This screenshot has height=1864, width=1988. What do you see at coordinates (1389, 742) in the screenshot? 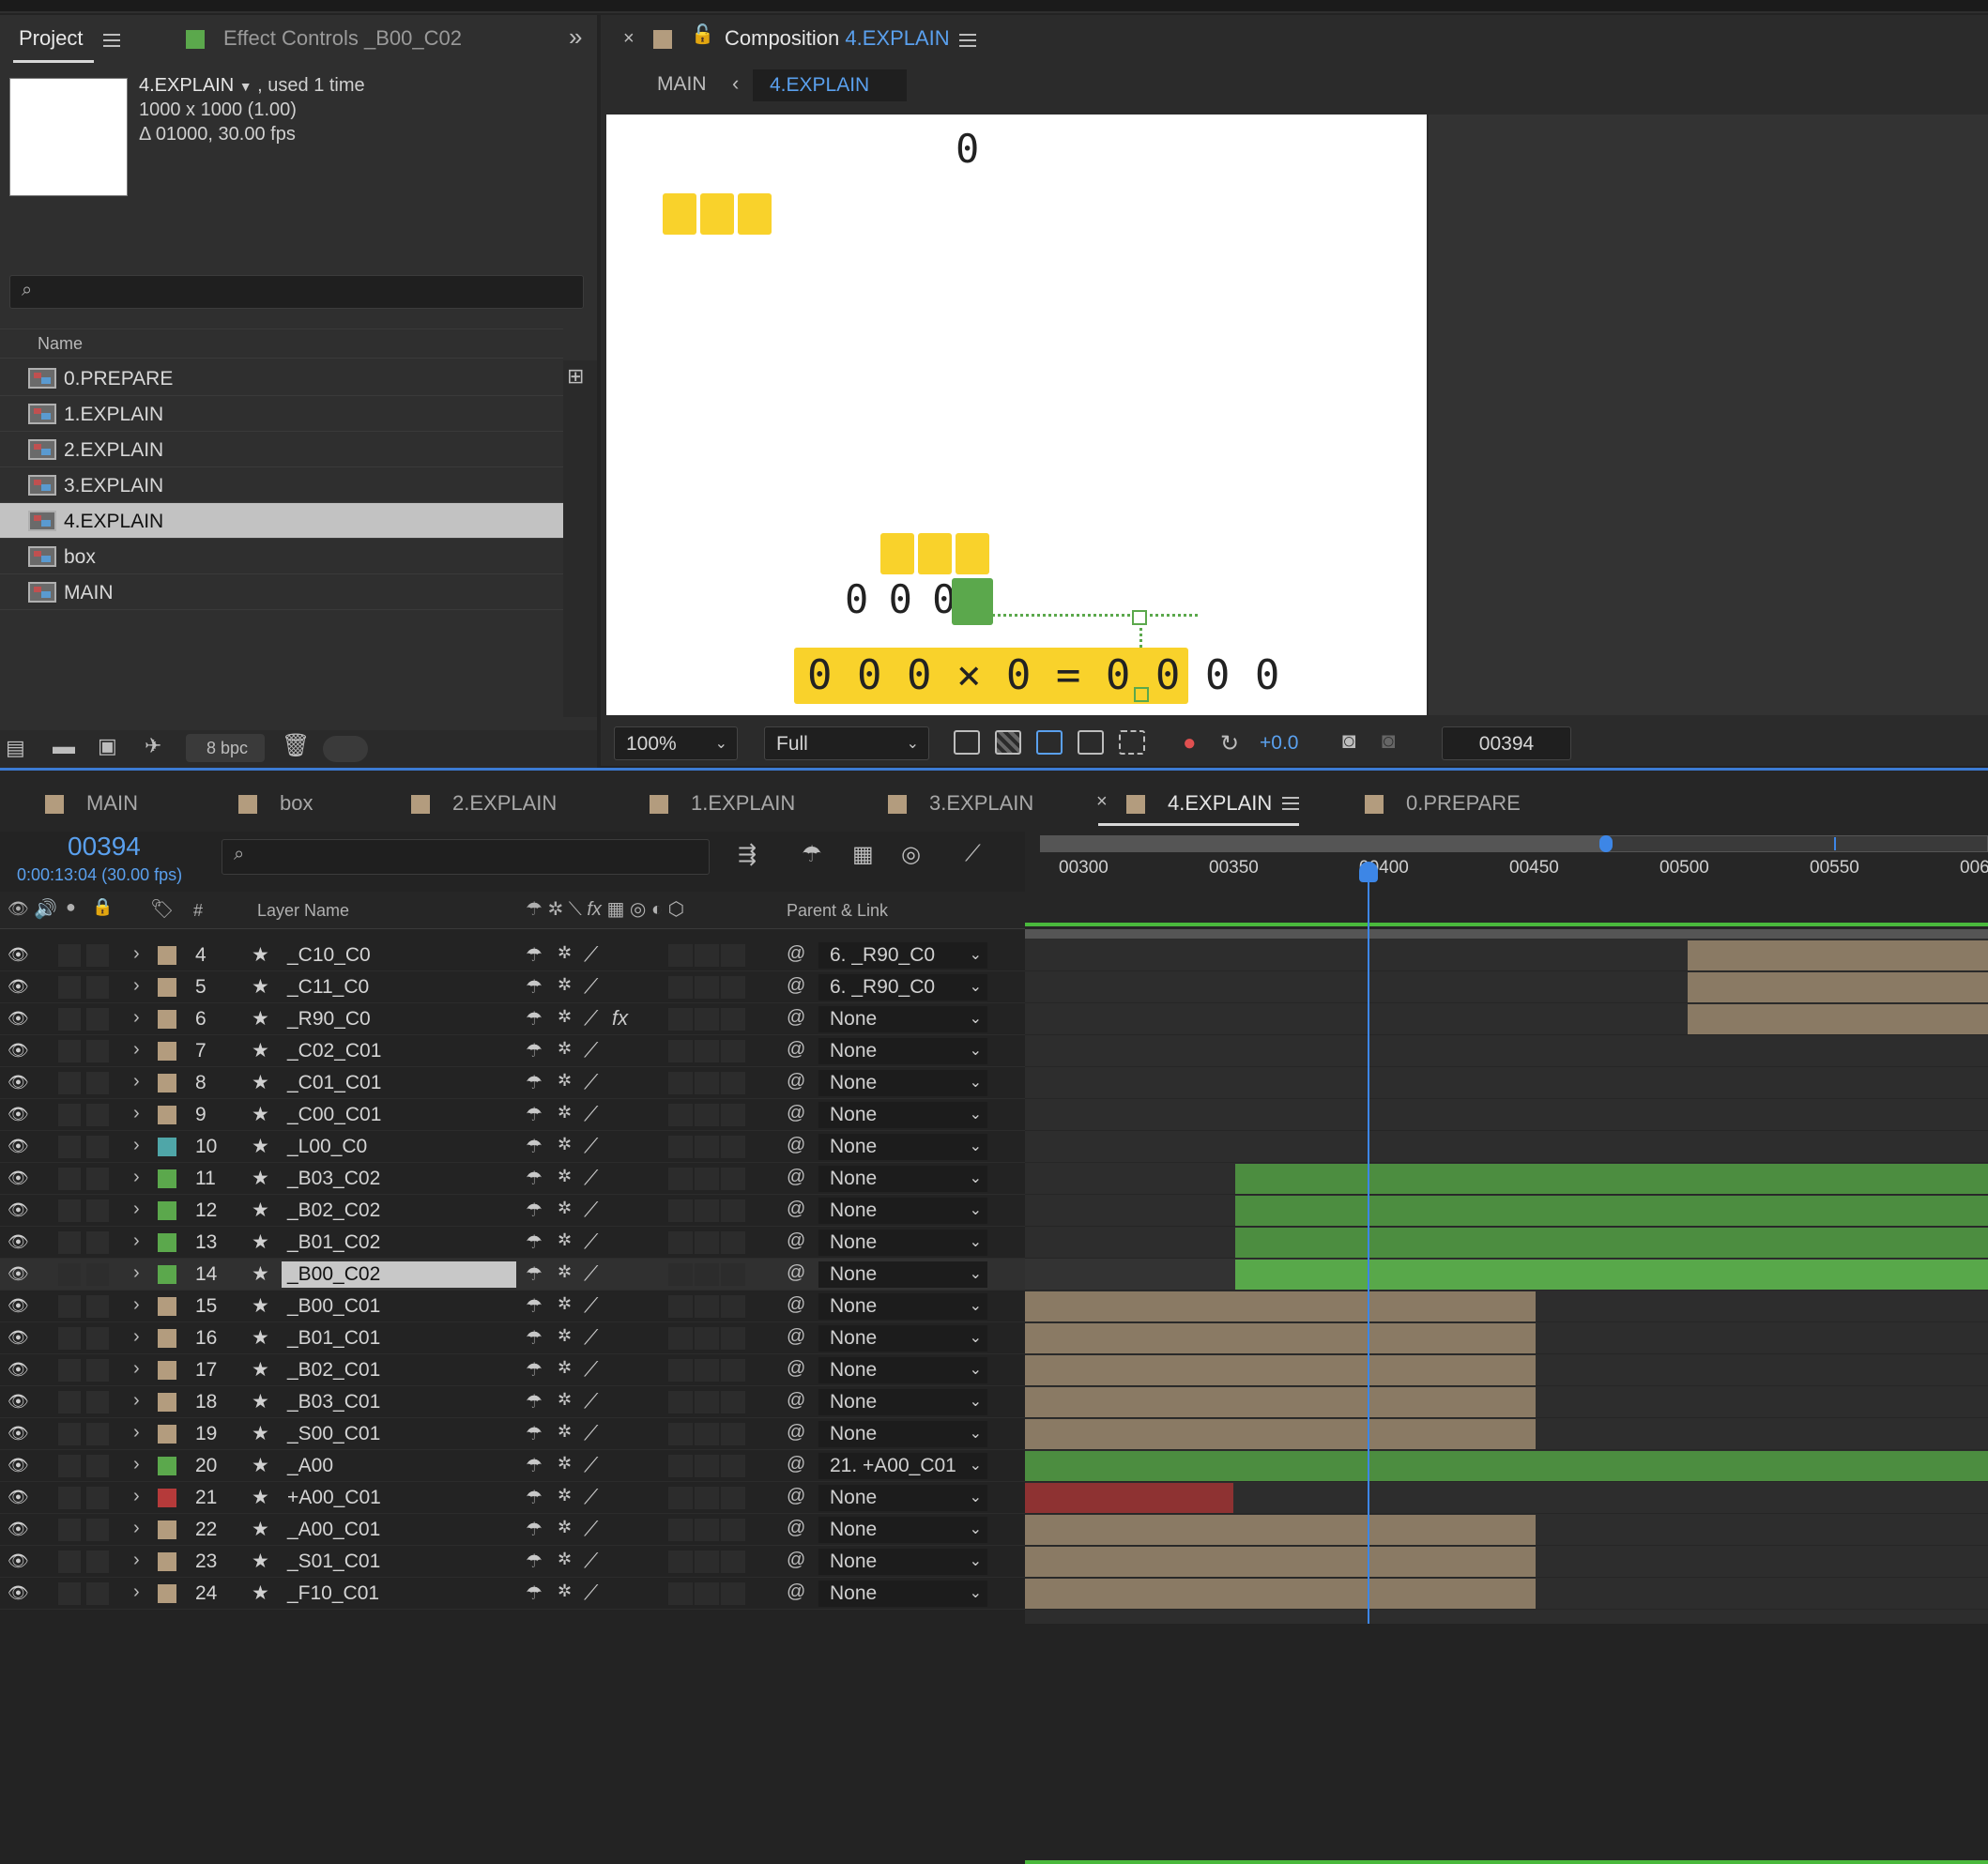
I see `show-snapshot-icon: ◙` at bounding box center [1389, 742].